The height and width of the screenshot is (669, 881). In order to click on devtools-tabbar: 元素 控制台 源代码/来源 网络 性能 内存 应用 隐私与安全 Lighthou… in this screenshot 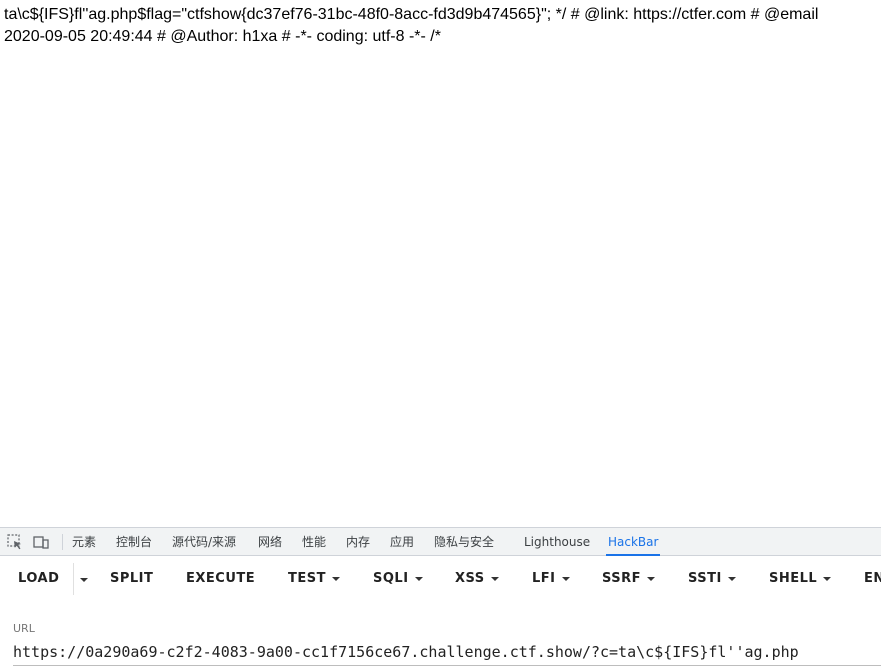, I will do `click(440, 542)`.